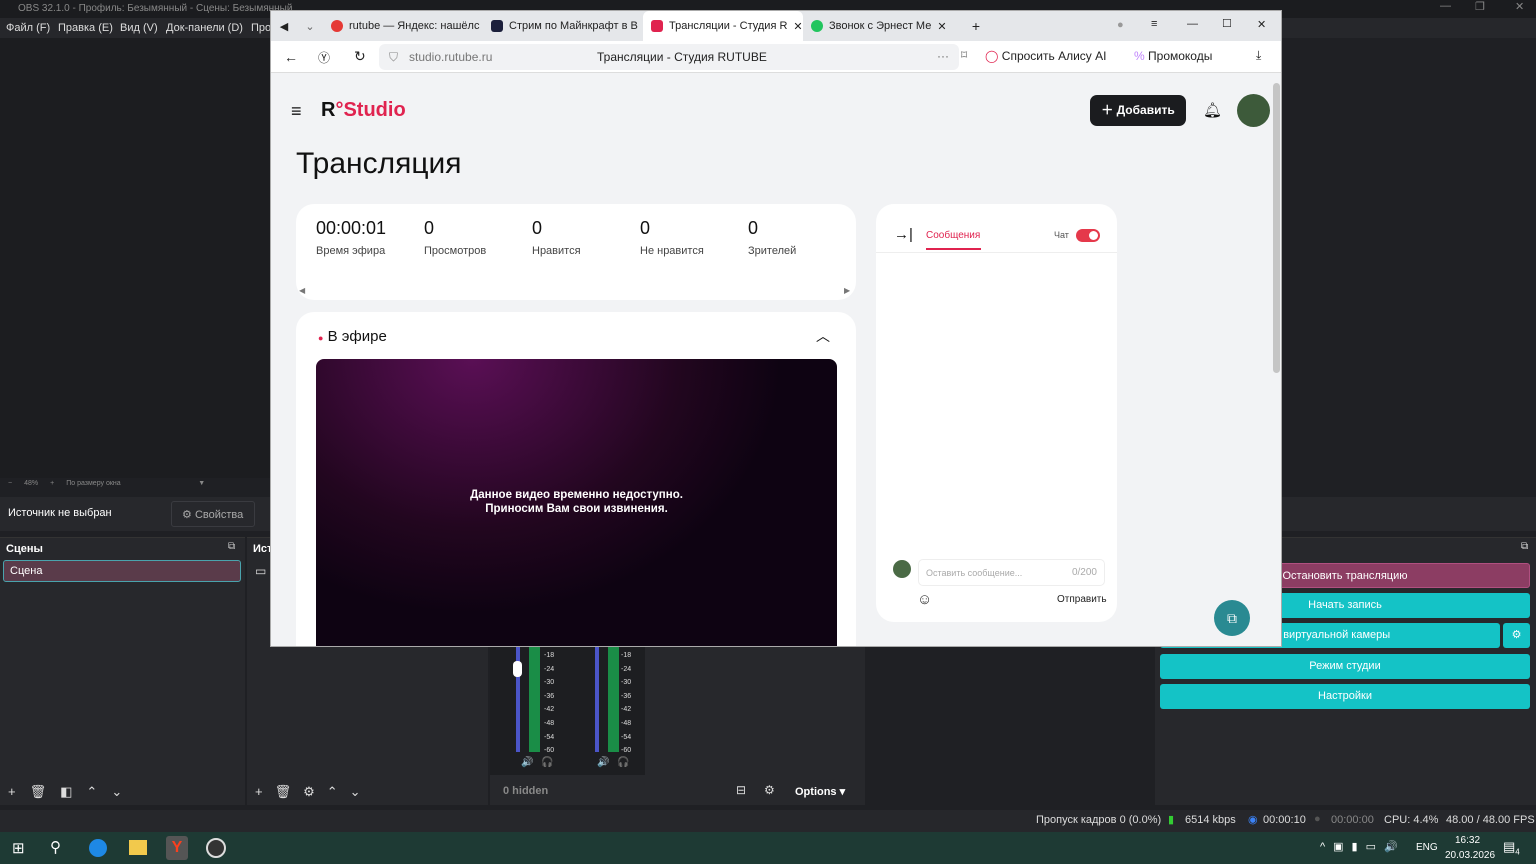 This screenshot has height=864, width=1536. What do you see at coordinates (1411, 820) in the screenshot?
I see `cpu-usage: CPU: 4.4%` at bounding box center [1411, 820].